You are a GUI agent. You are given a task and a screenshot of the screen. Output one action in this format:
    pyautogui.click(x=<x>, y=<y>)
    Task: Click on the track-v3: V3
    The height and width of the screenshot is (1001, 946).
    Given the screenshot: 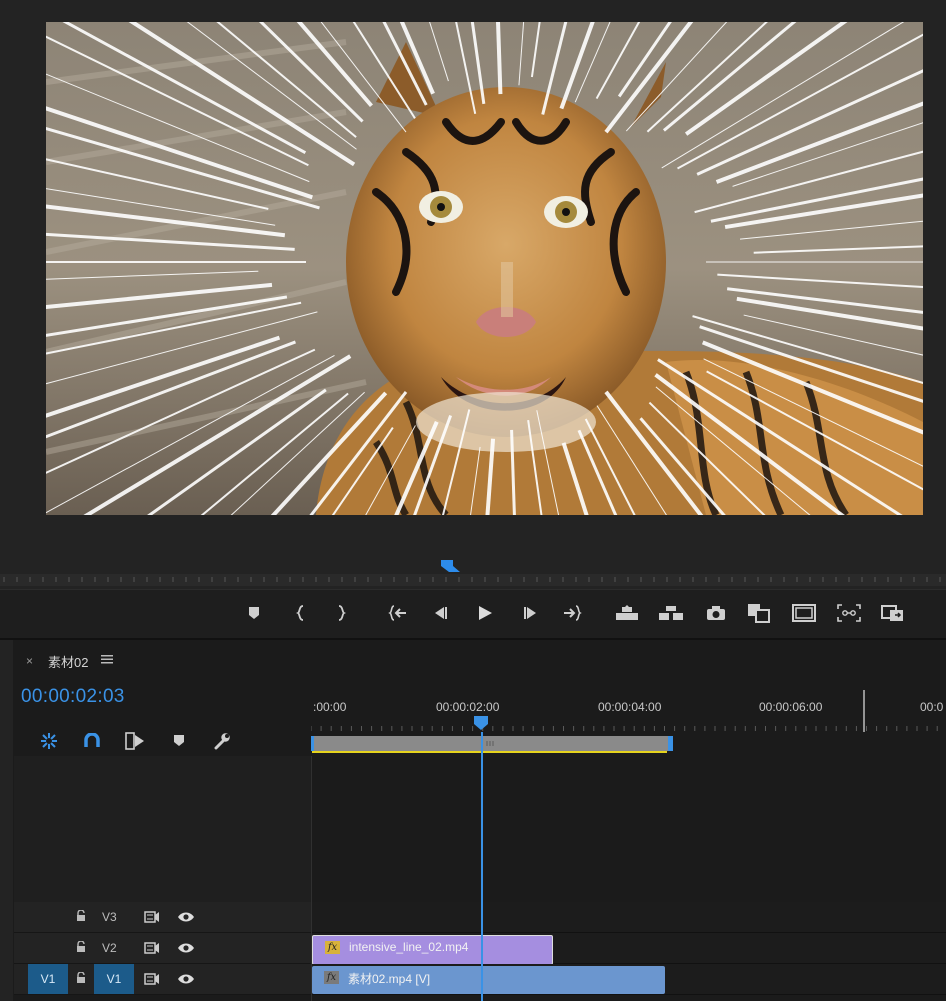 What is the action you would take?
    pyautogui.click(x=480, y=917)
    